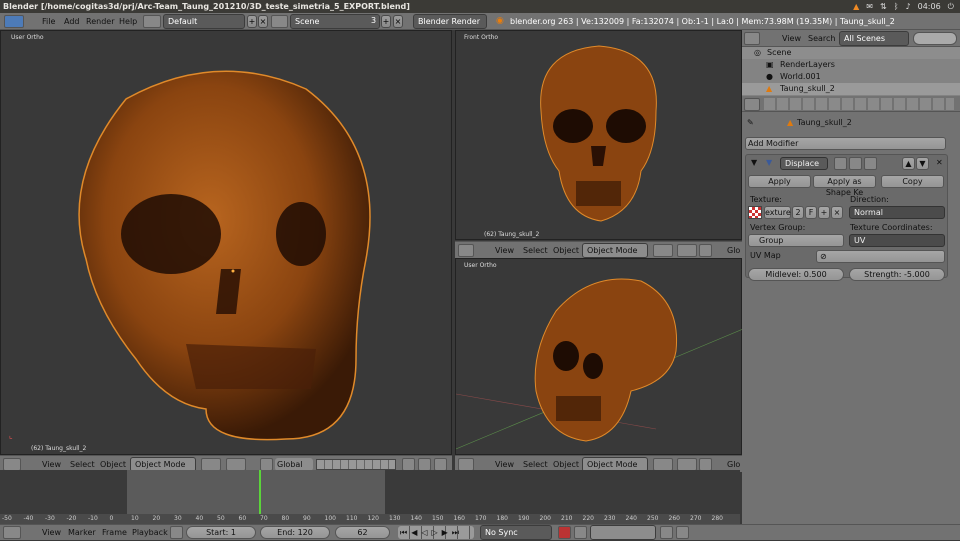 This screenshot has height=541, width=960. Describe the element at coordinates (752, 38) in the screenshot. I see `outliner-editor-icon` at that location.